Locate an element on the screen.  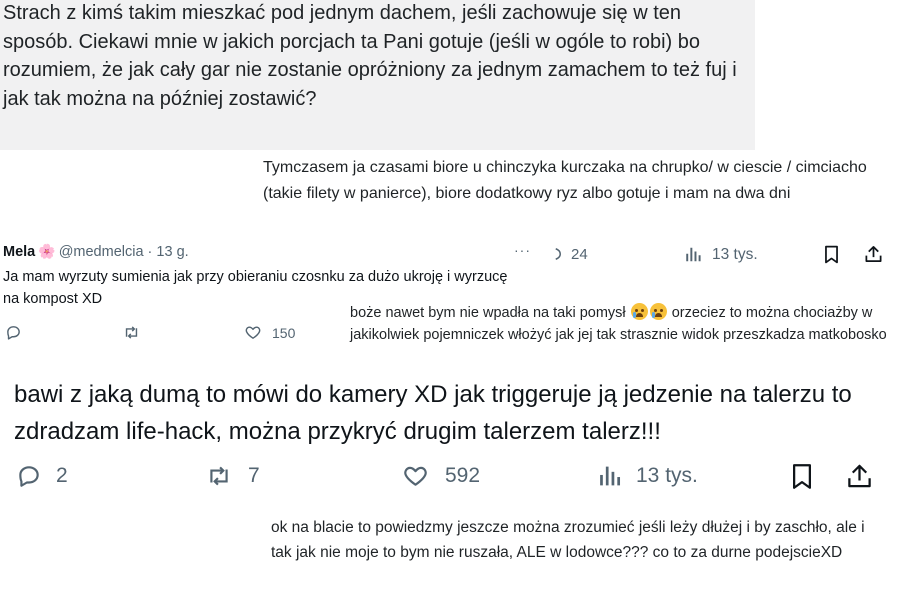
repost-button is located at coordinates (131, 332).